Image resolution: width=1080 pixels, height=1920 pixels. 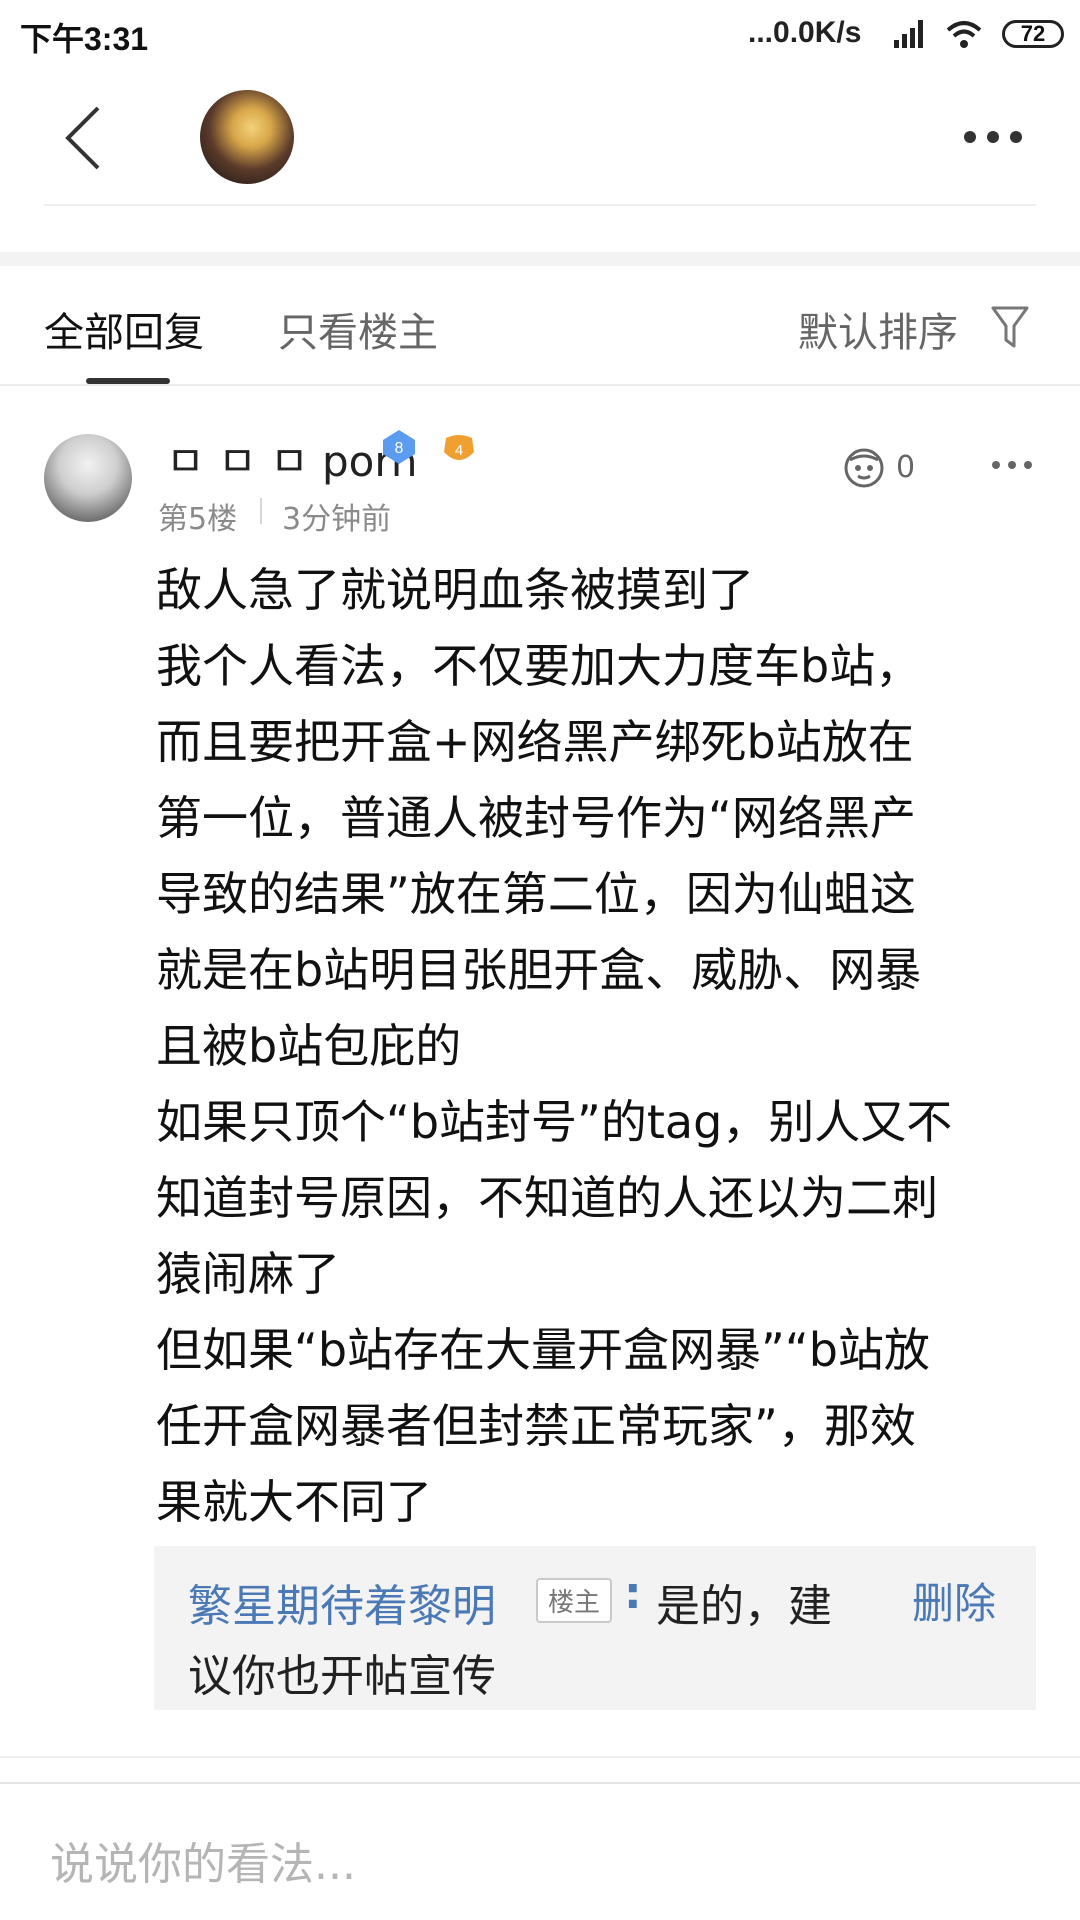 I want to click on svg-text: 4, so click(x=459, y=450).